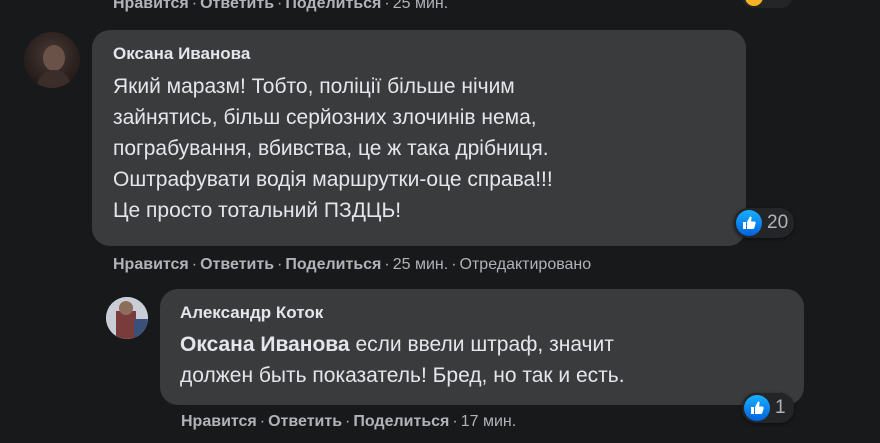 This screenshot has height=443, width=880. I want to click on comment-line: Це просто тотальний ПЗДЦЬ!, so click(257, 210).